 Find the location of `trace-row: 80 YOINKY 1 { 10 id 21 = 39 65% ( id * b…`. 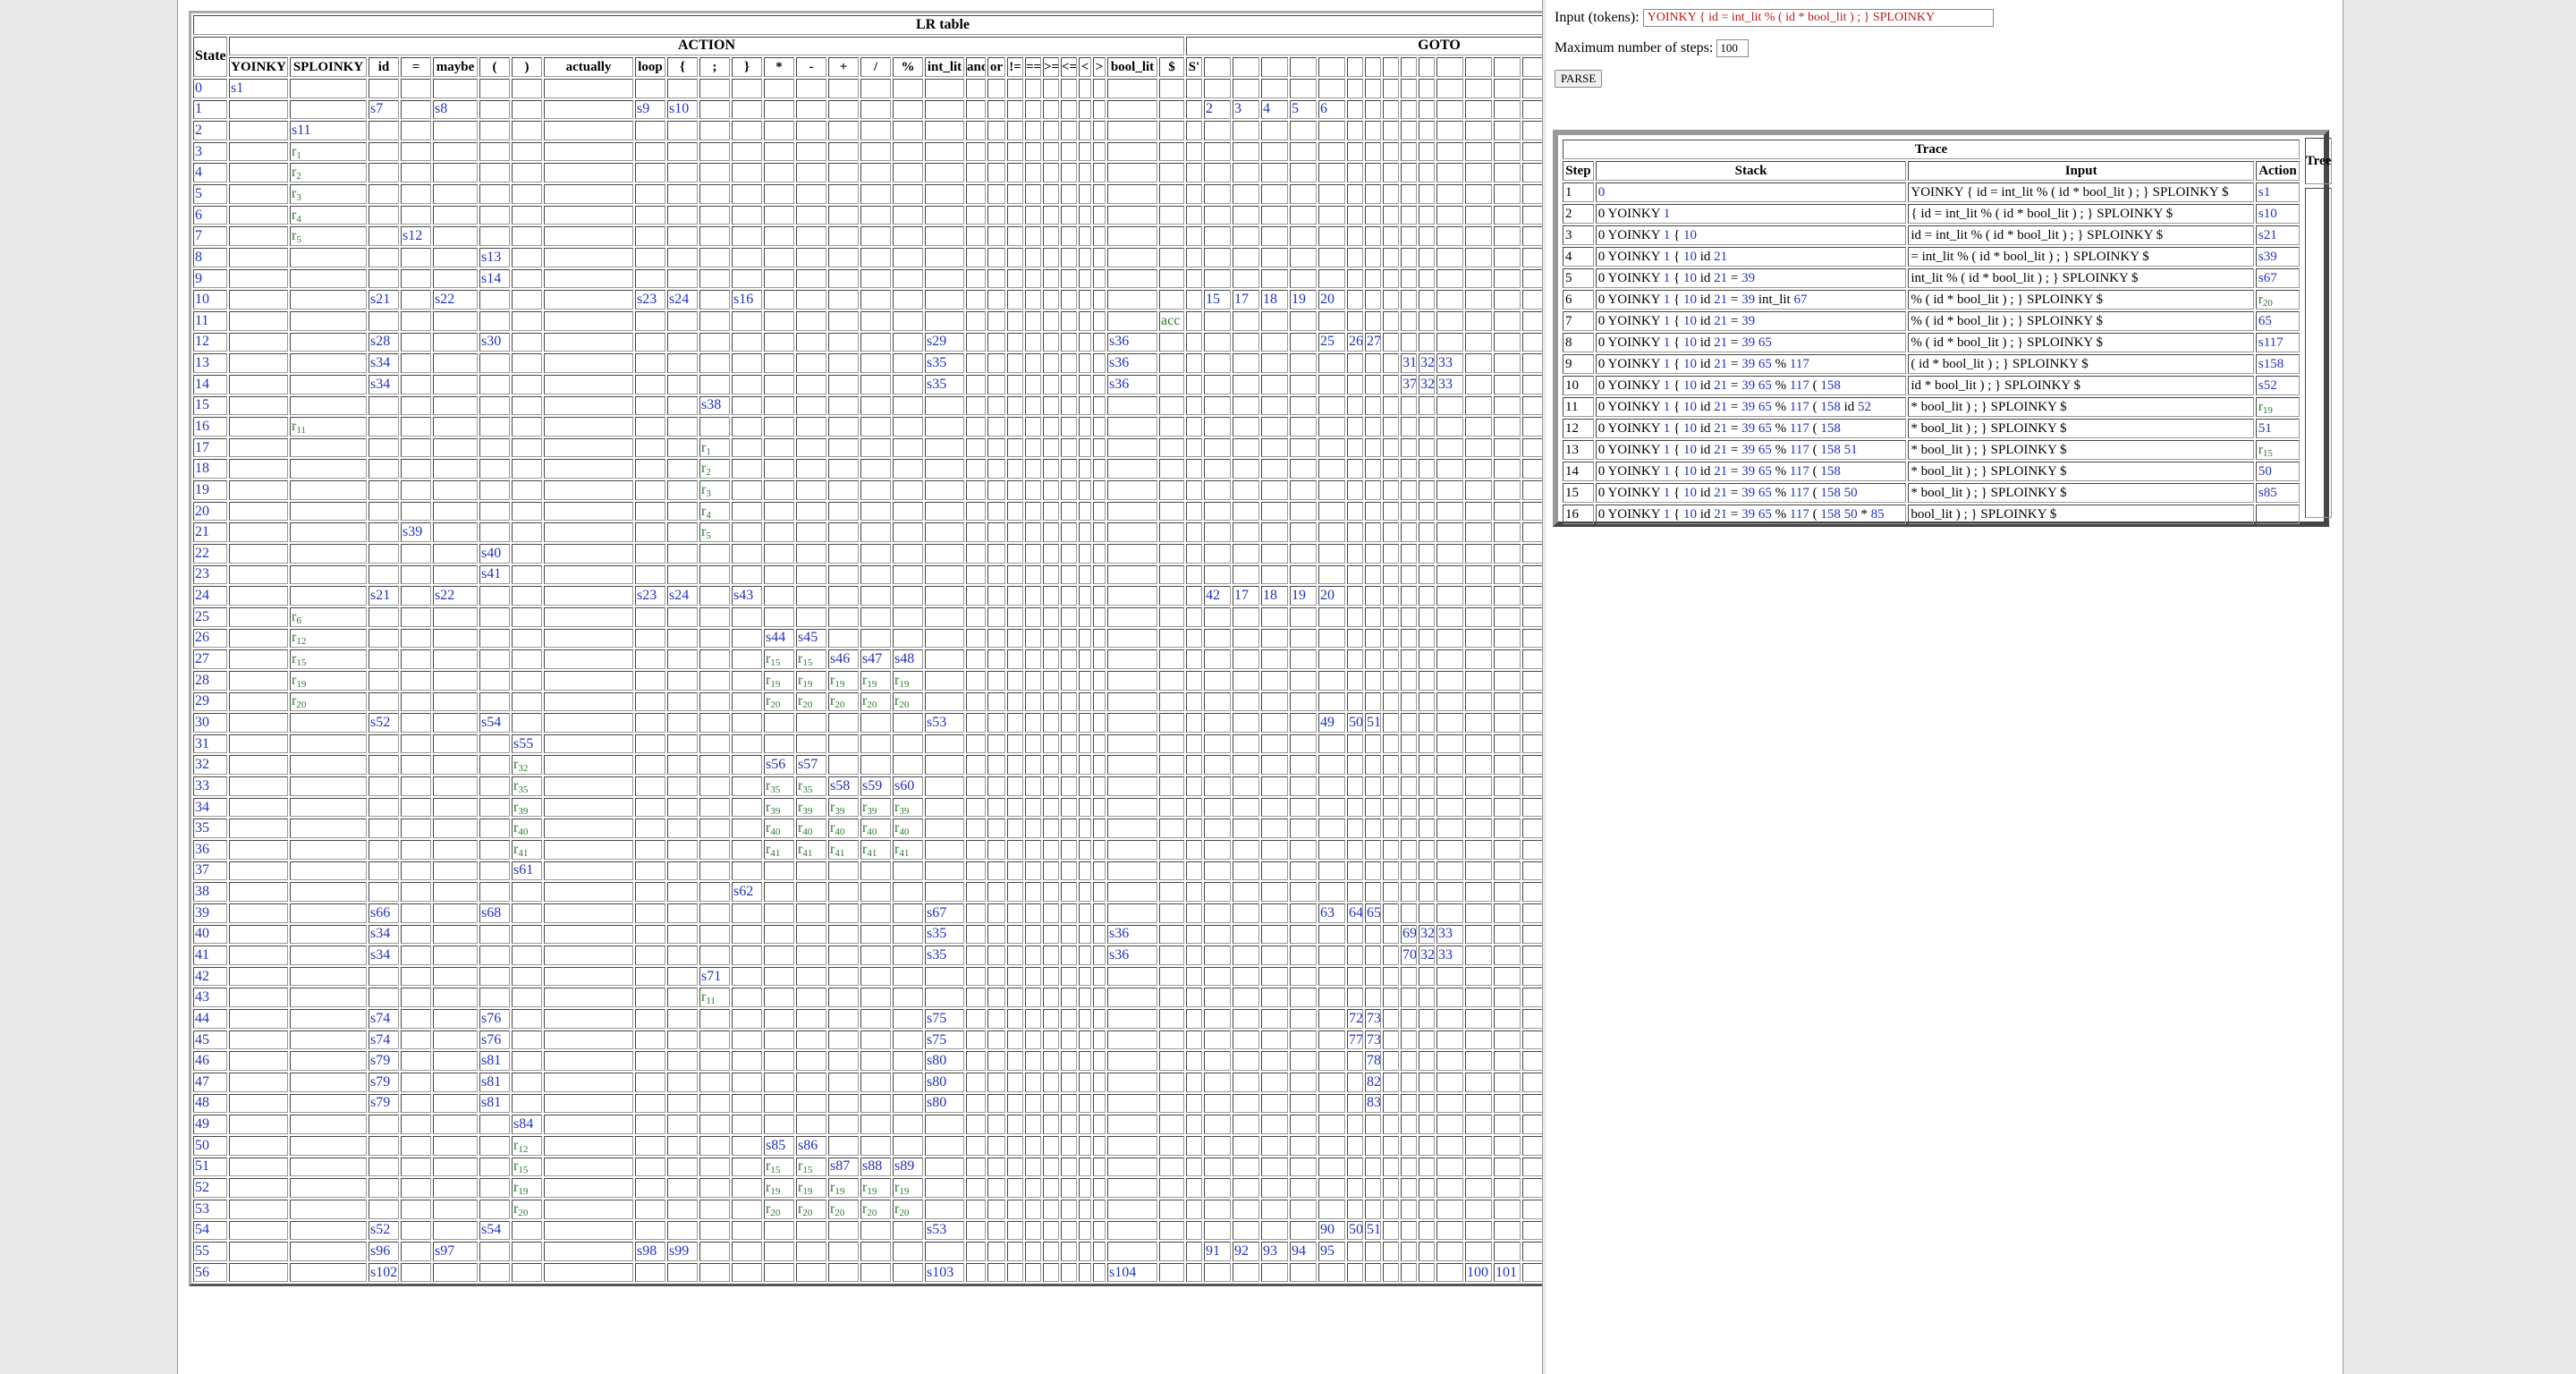

trace-row: 80 YOINKY 1 { 10 id 21 = 39 65% ( id * b… is located at coordinates (1931, 342).